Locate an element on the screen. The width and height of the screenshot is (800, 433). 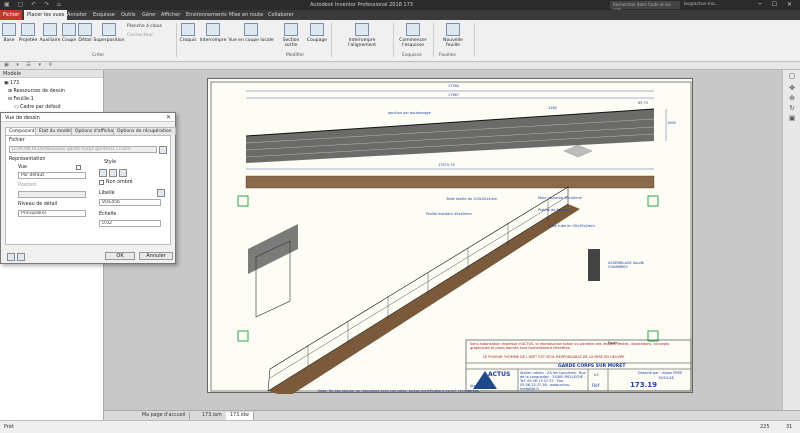
break-out-icon is located at coordinates (251, 29).